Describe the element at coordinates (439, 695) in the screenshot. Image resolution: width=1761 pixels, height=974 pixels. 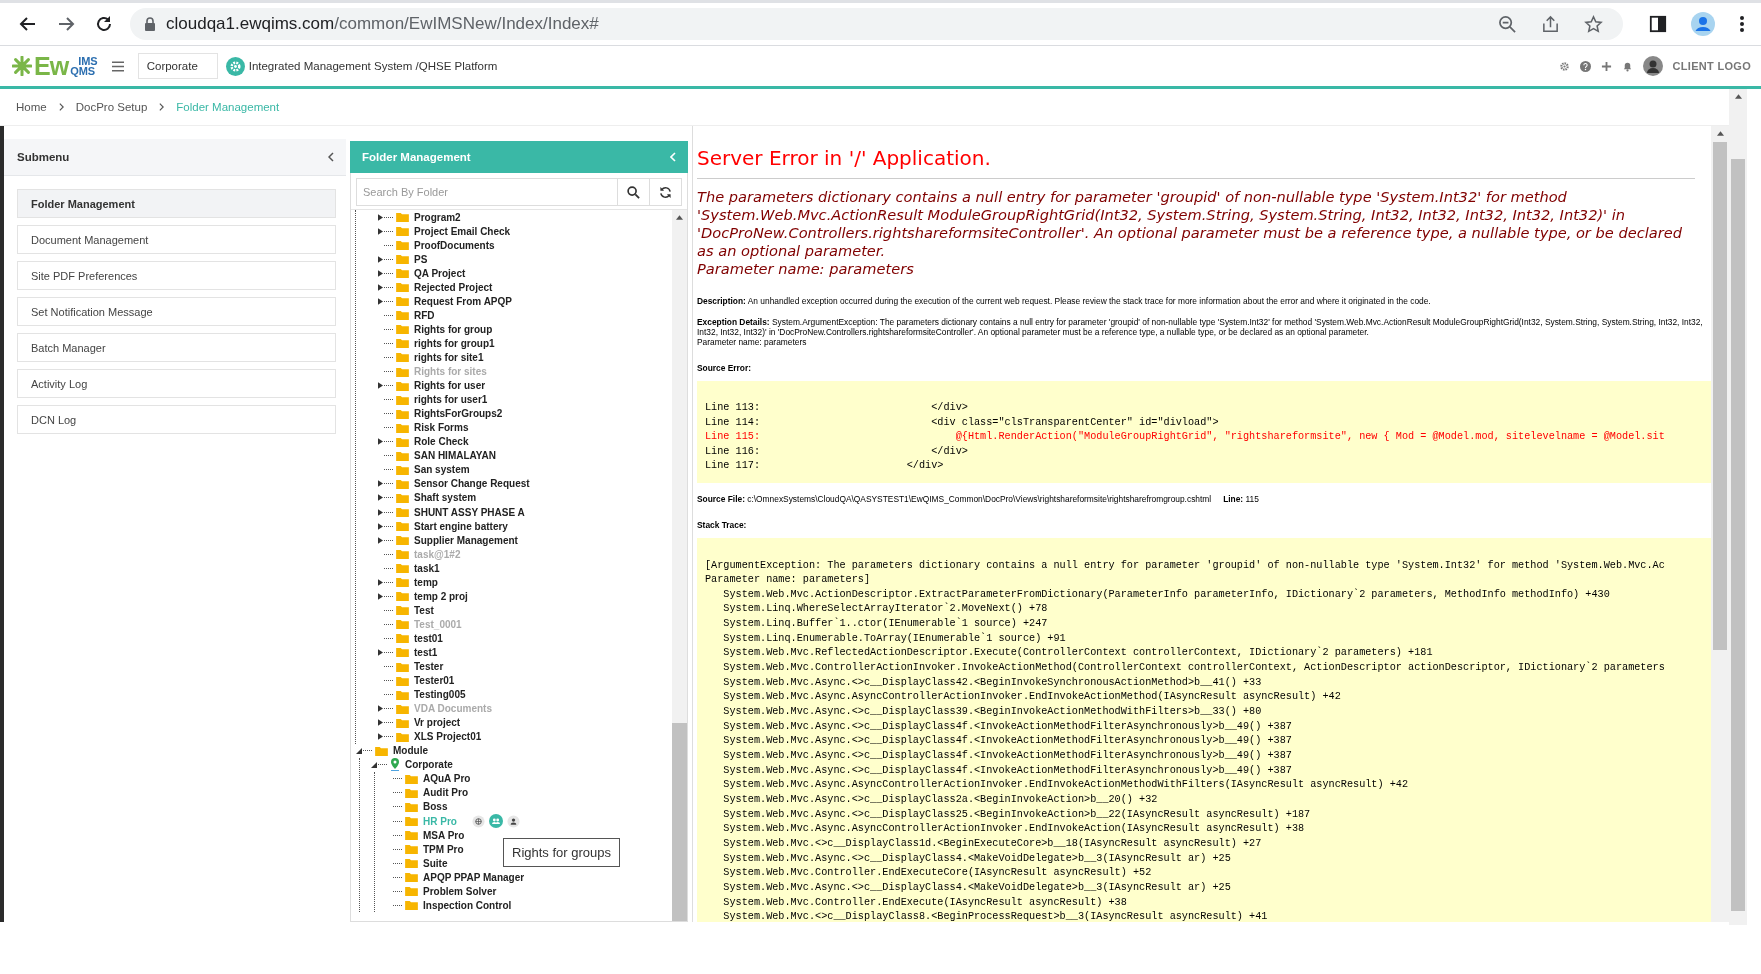
I see `tree-item: Testing005` at that location.